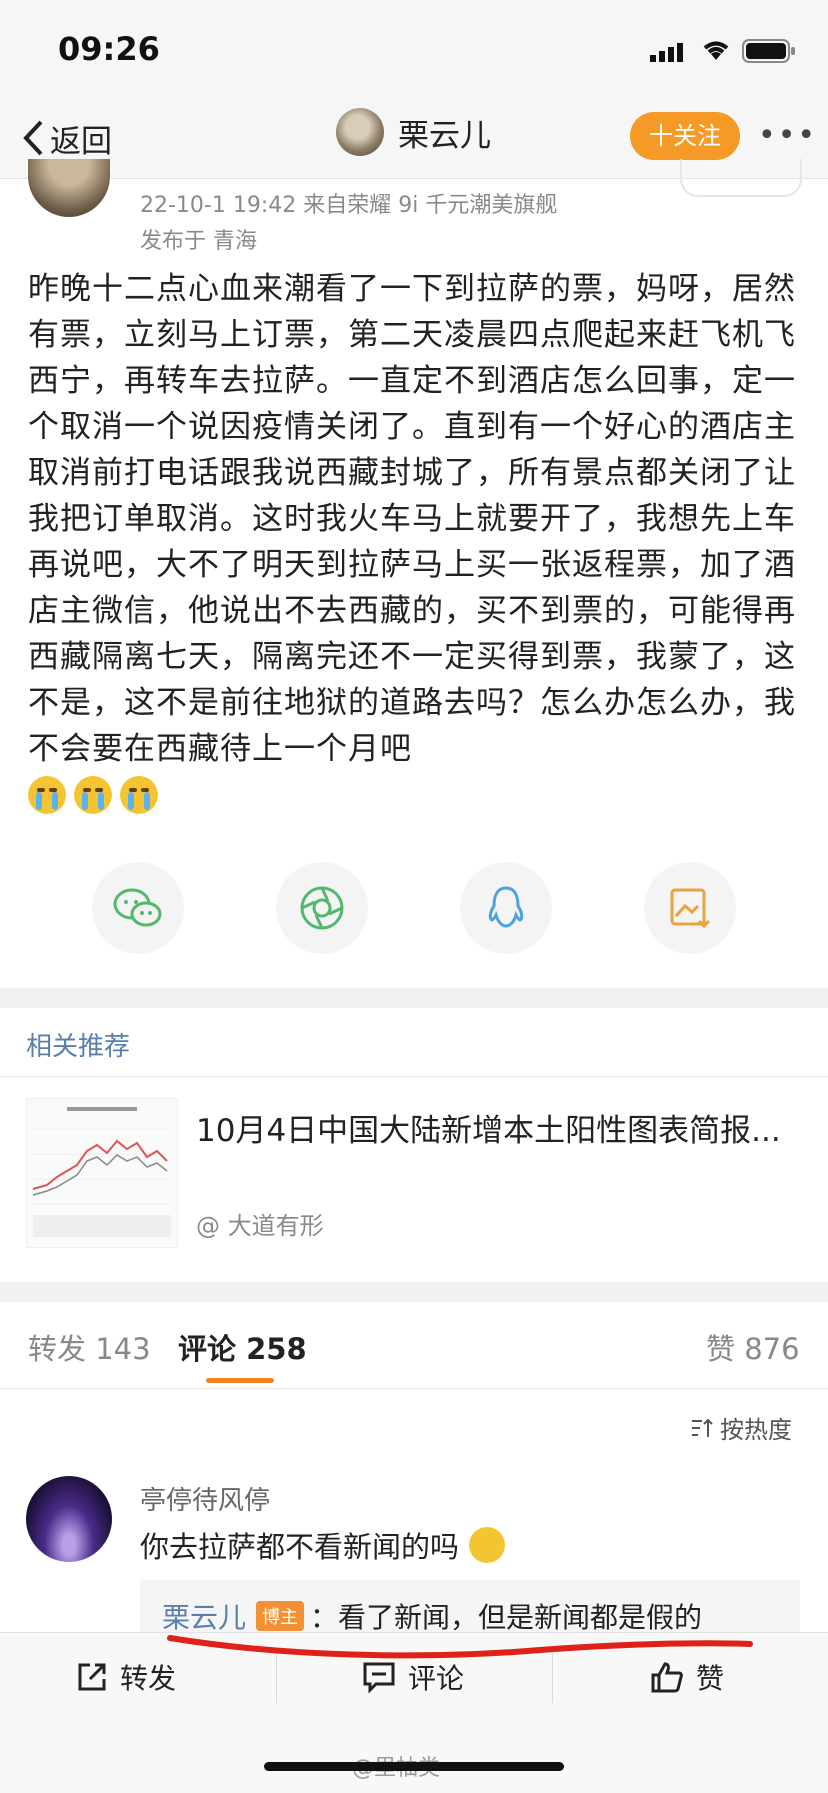 The image size is (828, 1793). I want to click on laughing-emoji-icon, so click(487, 1545).